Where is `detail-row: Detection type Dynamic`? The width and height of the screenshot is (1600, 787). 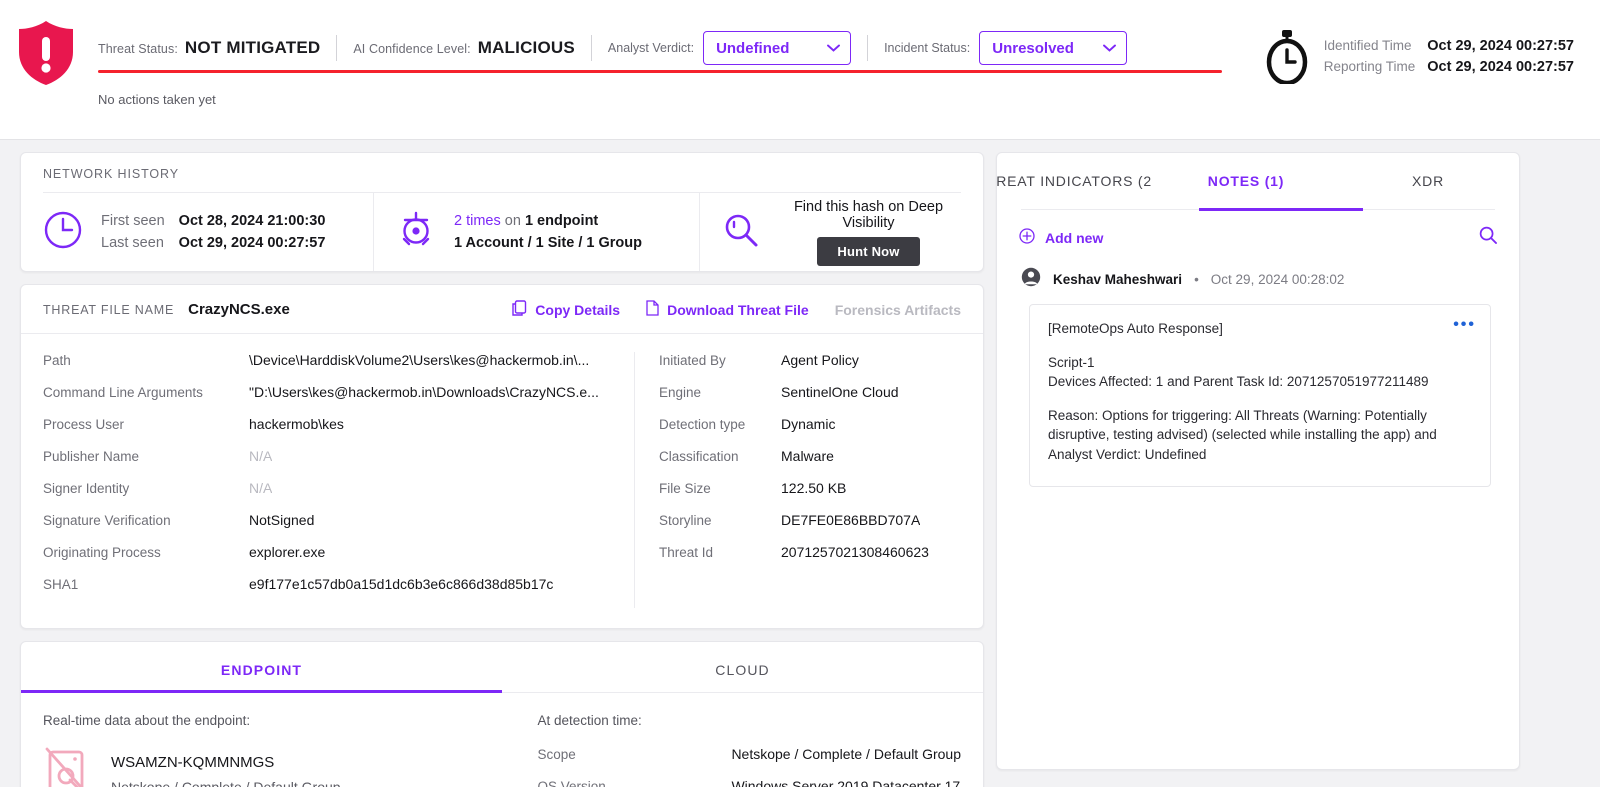 detail-row: Detection type Dynamic is located at coordinates (810, 432).